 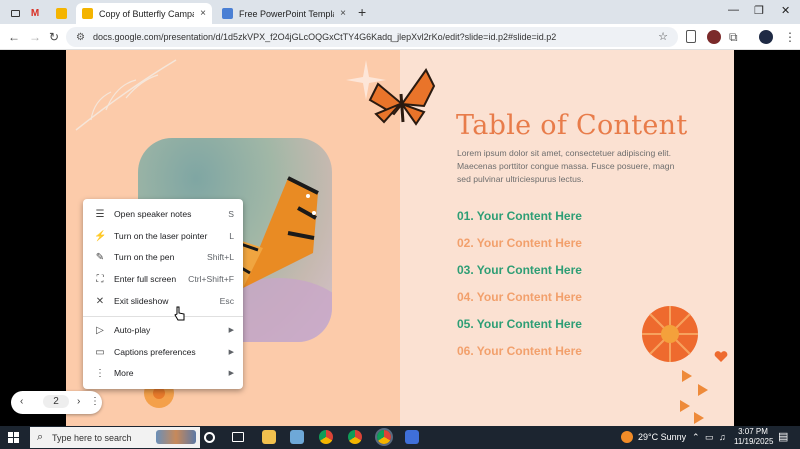 What do you see at coordinates (145, 279) in the screenshot?
I see `menu-item-label: Enter full screen` at bounding box center [145, 279].